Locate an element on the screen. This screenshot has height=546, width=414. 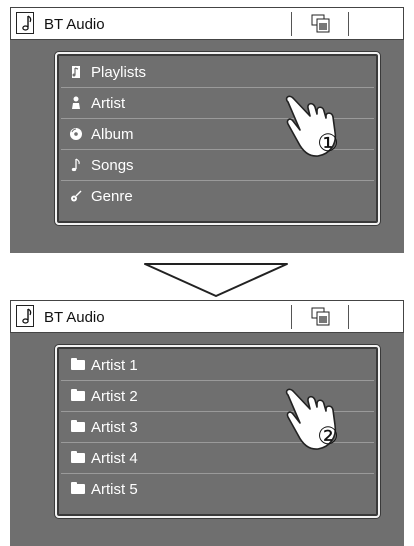
list-item-label: Playlists is located at coordinates (119, 72).